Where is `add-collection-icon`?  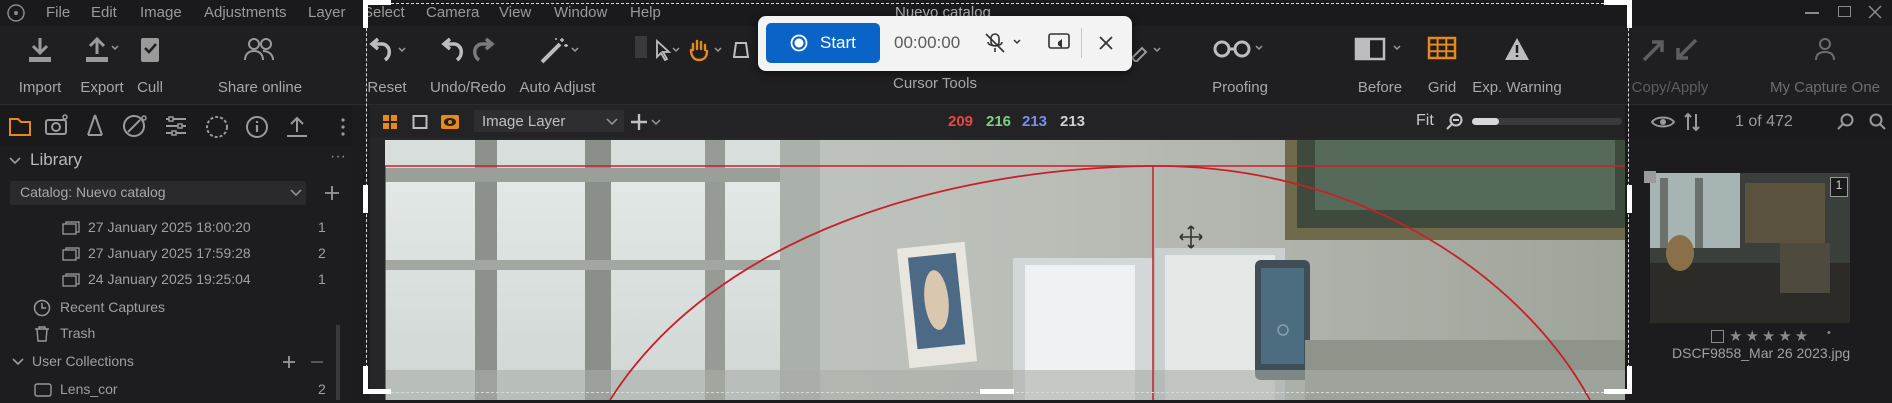 add-collection-icon is located at coordinates (332, 193).